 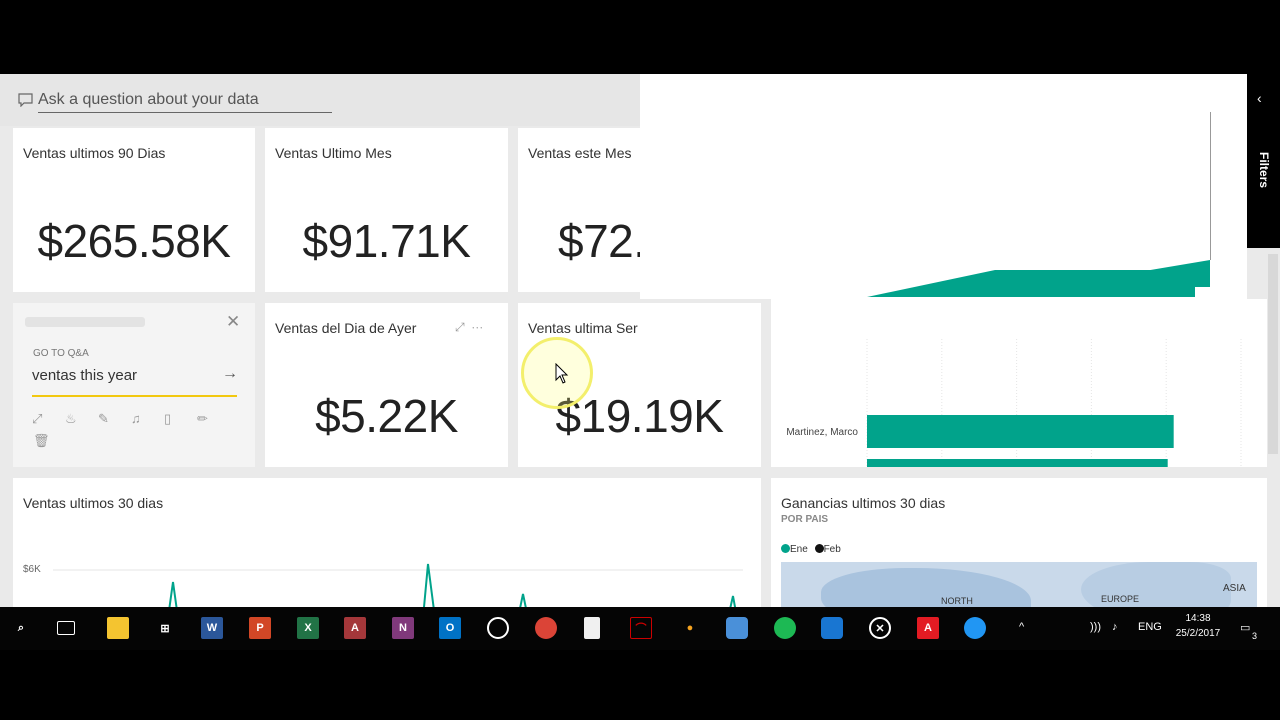 I want to click on messenger-icon, so click(x=975, y=628).